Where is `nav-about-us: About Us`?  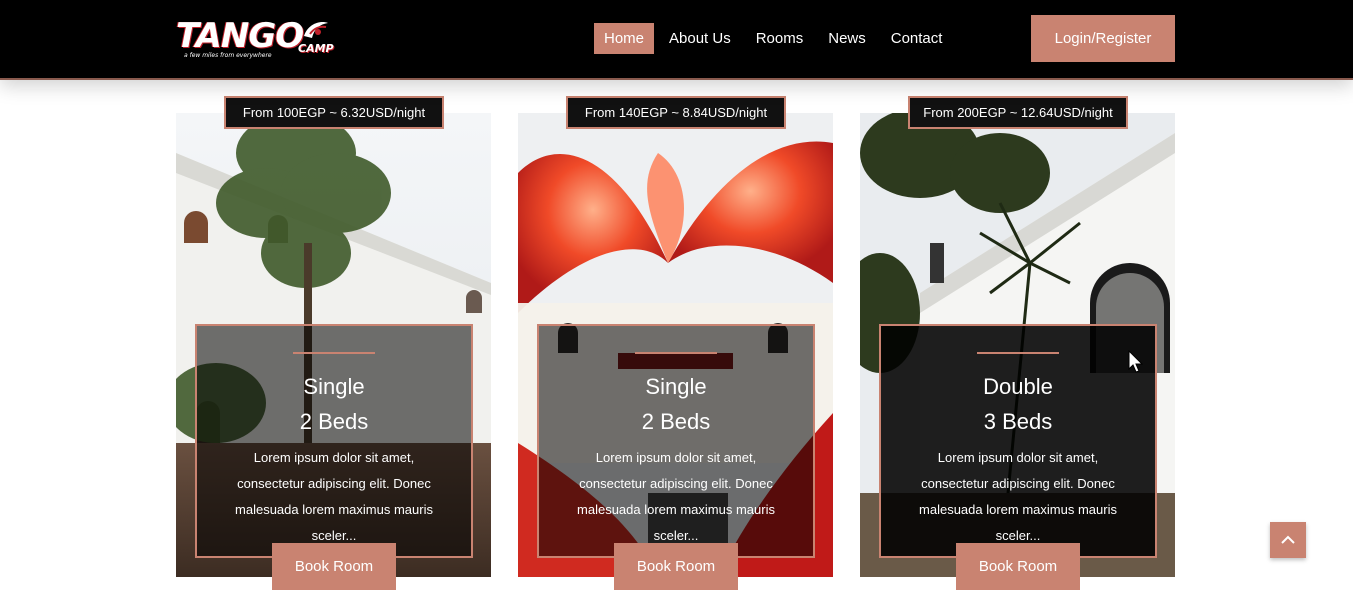
nav-about-us: About Us is located at coordinates (700, 38).